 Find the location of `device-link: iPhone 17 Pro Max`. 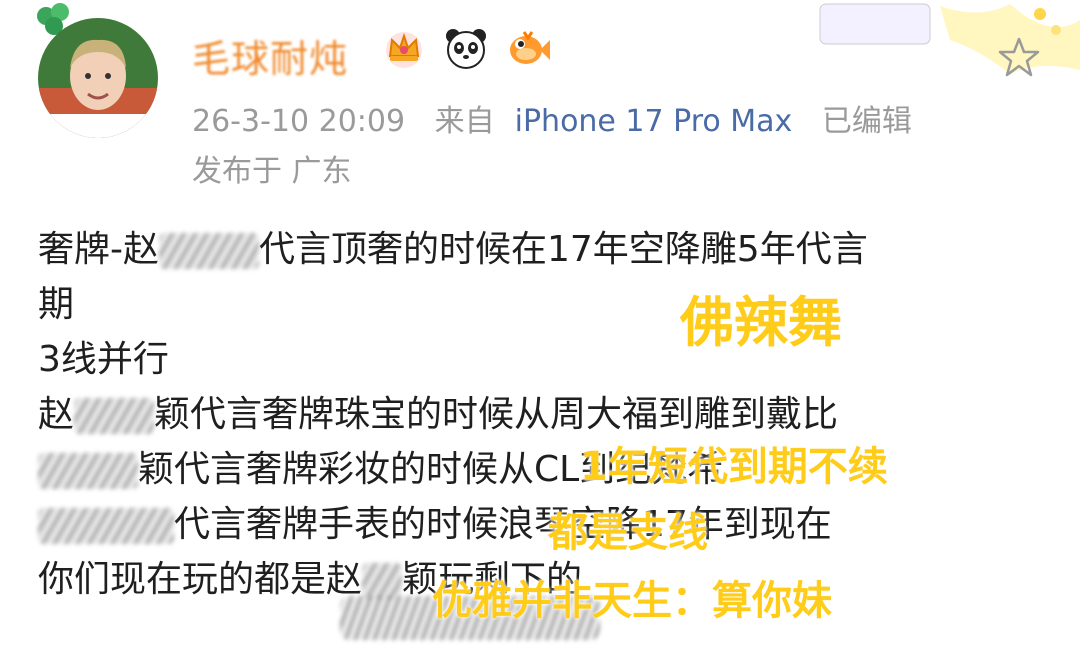

device-link: iPhone 17 Pro Max is located at coordinates (654, 121).